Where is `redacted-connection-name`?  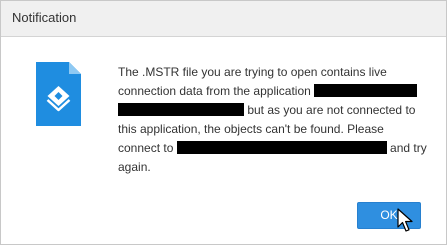 redacted-connection-name is located at coordinates (281, 147).